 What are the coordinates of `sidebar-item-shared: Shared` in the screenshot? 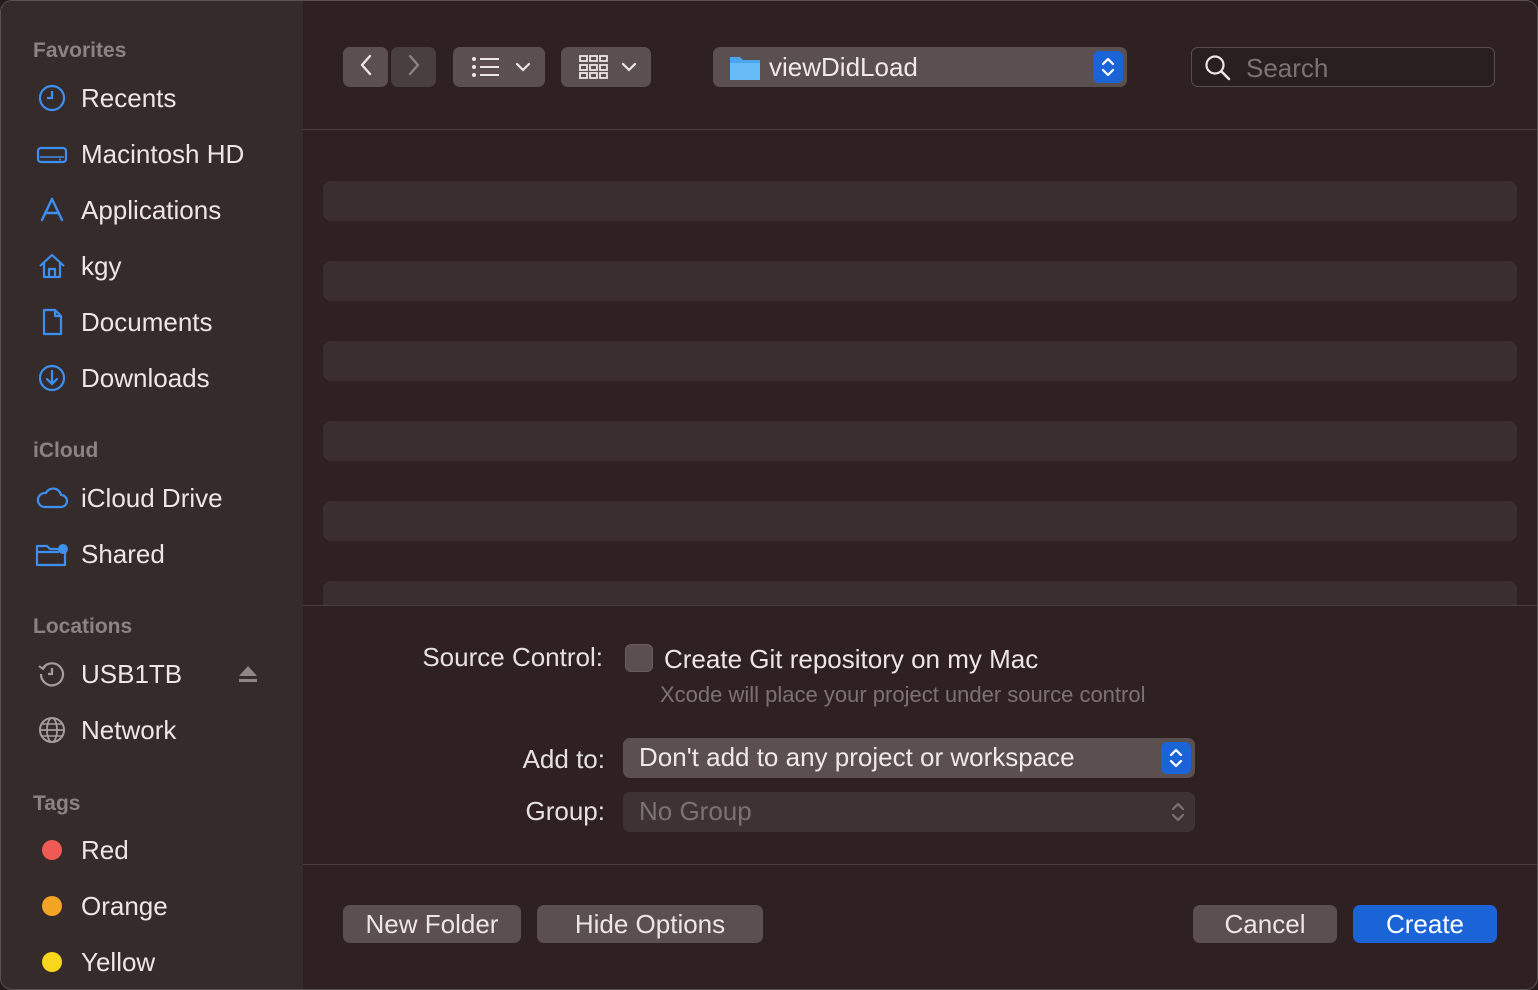 It's located at (152, 554).